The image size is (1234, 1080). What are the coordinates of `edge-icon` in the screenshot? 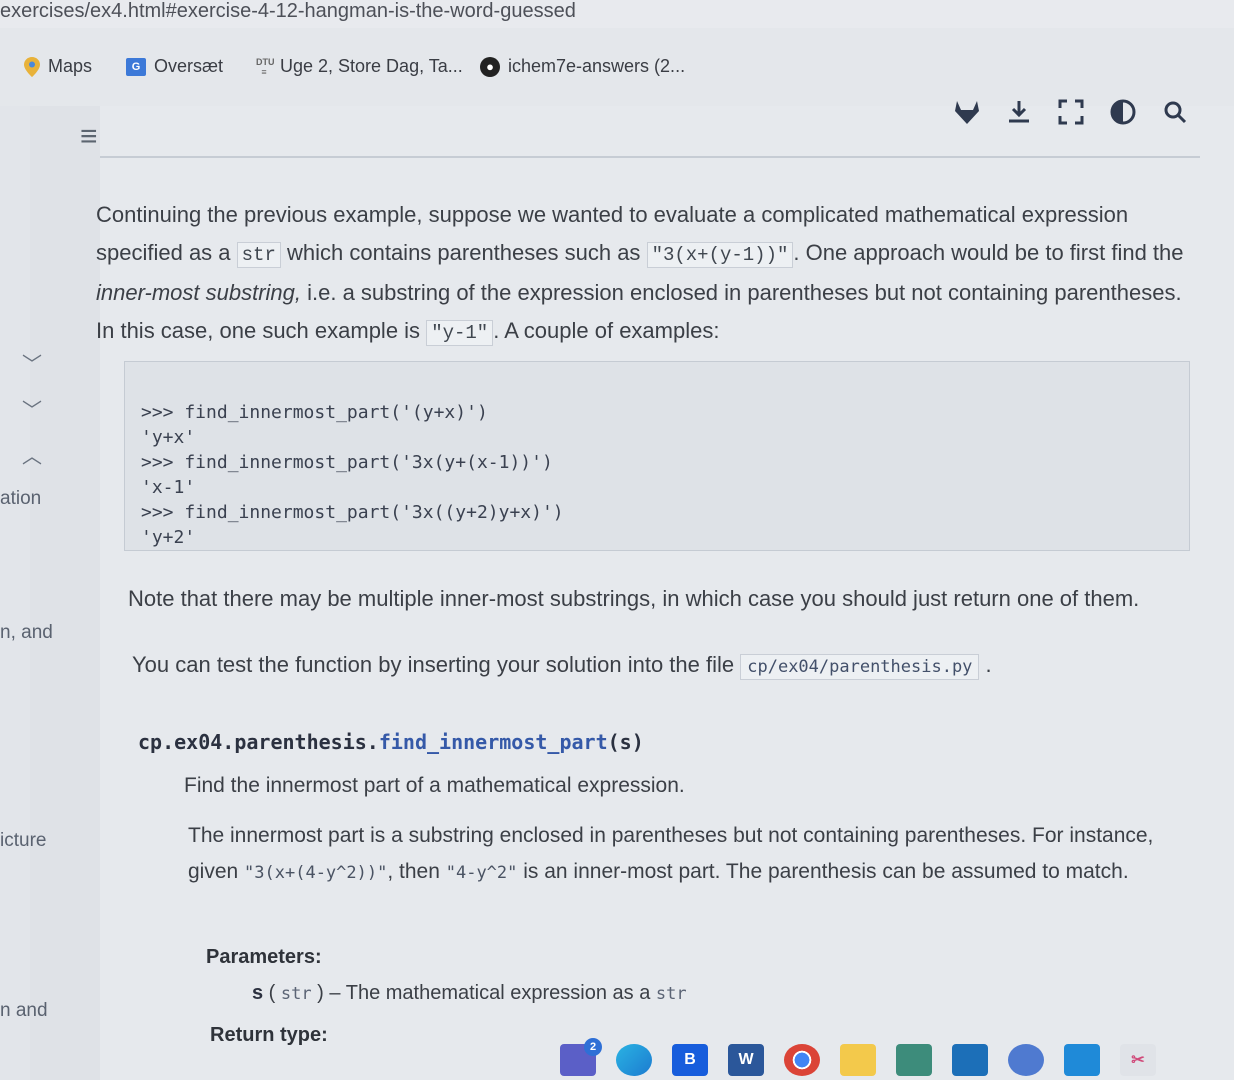 It's located at (634, 1060).